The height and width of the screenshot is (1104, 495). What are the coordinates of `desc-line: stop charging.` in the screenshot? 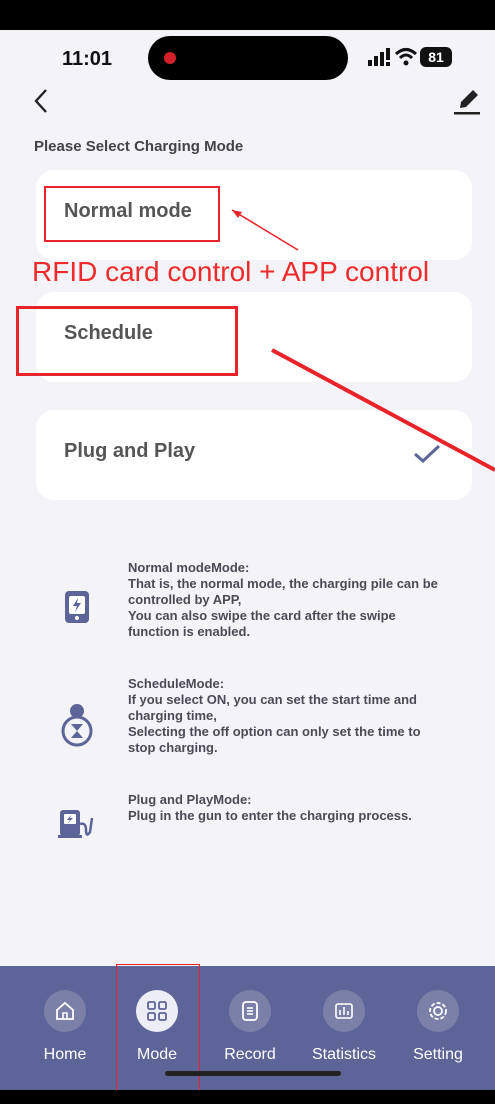 It's located at (173, 747).